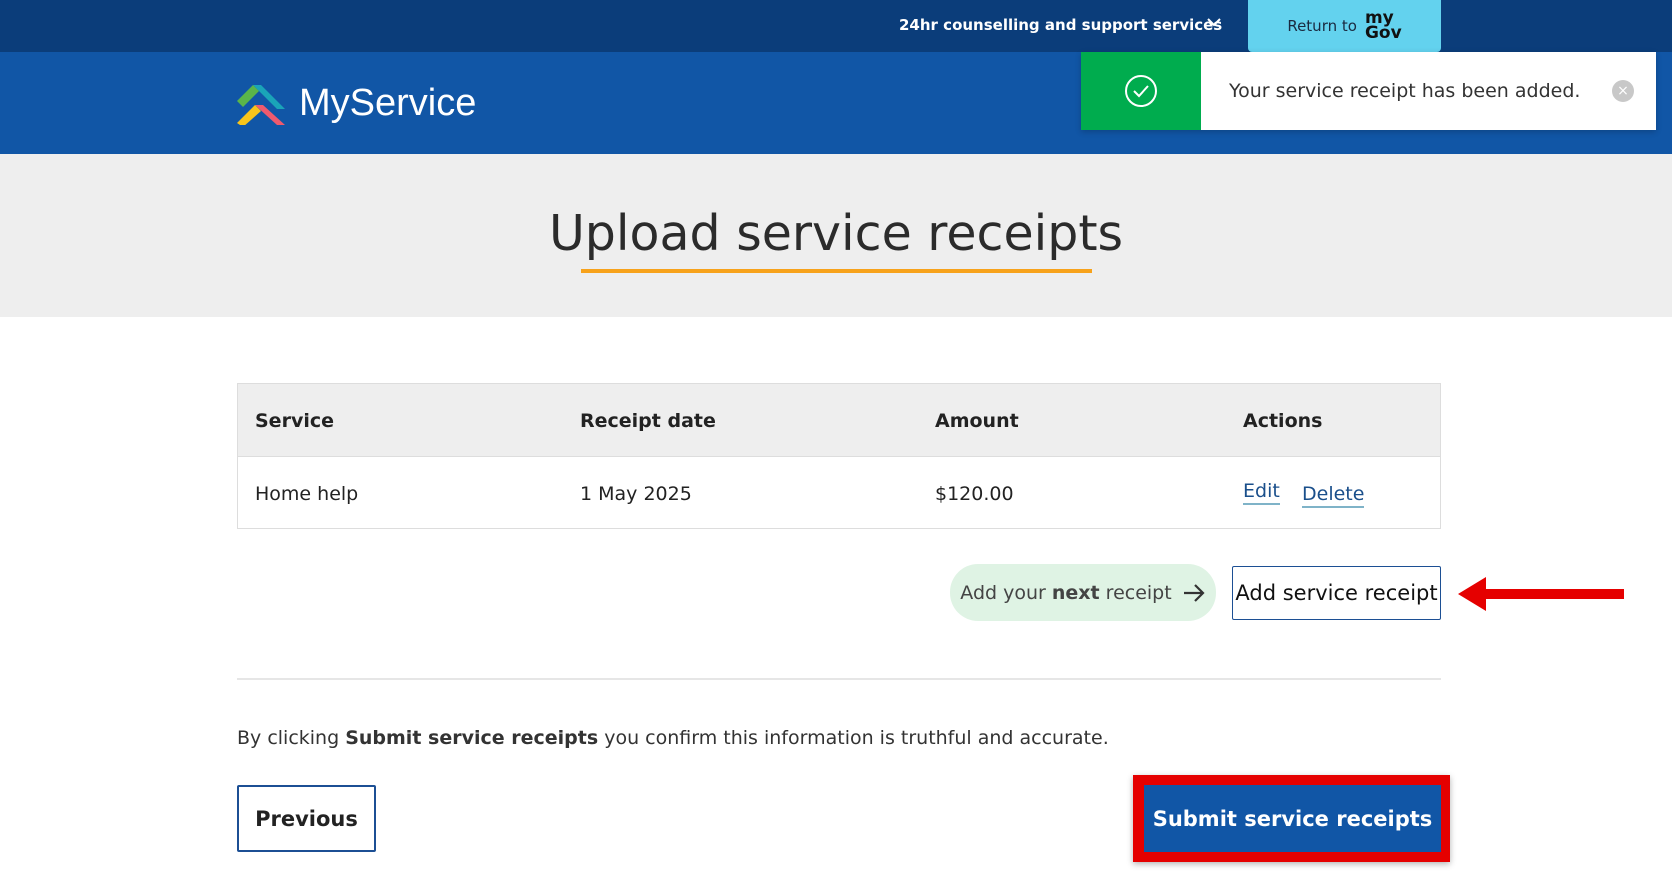 The height and width of the screenshot is (876, 1672). I want to click on cell-amount: $120.00, so click(974, 494).